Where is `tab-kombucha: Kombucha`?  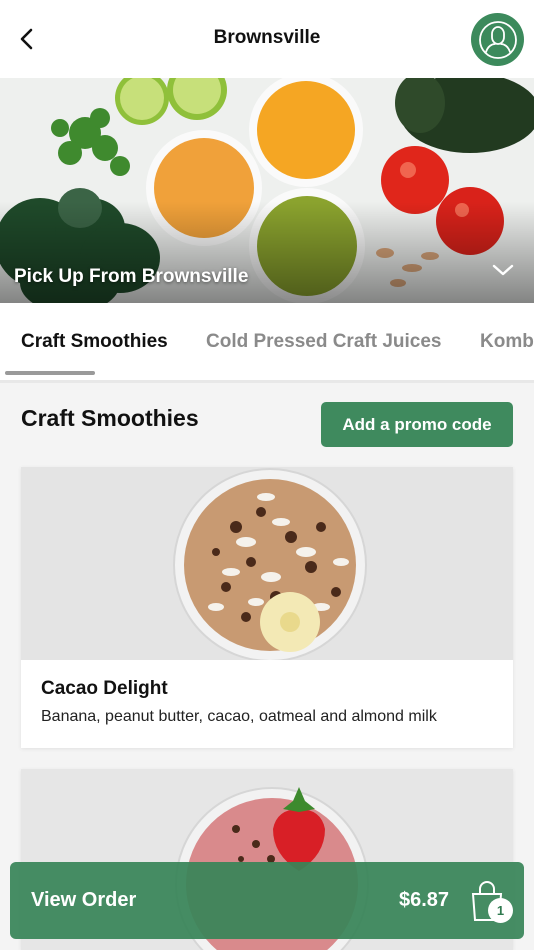 tab-kombucha: Kombucha is located at coordinates (507, 342).